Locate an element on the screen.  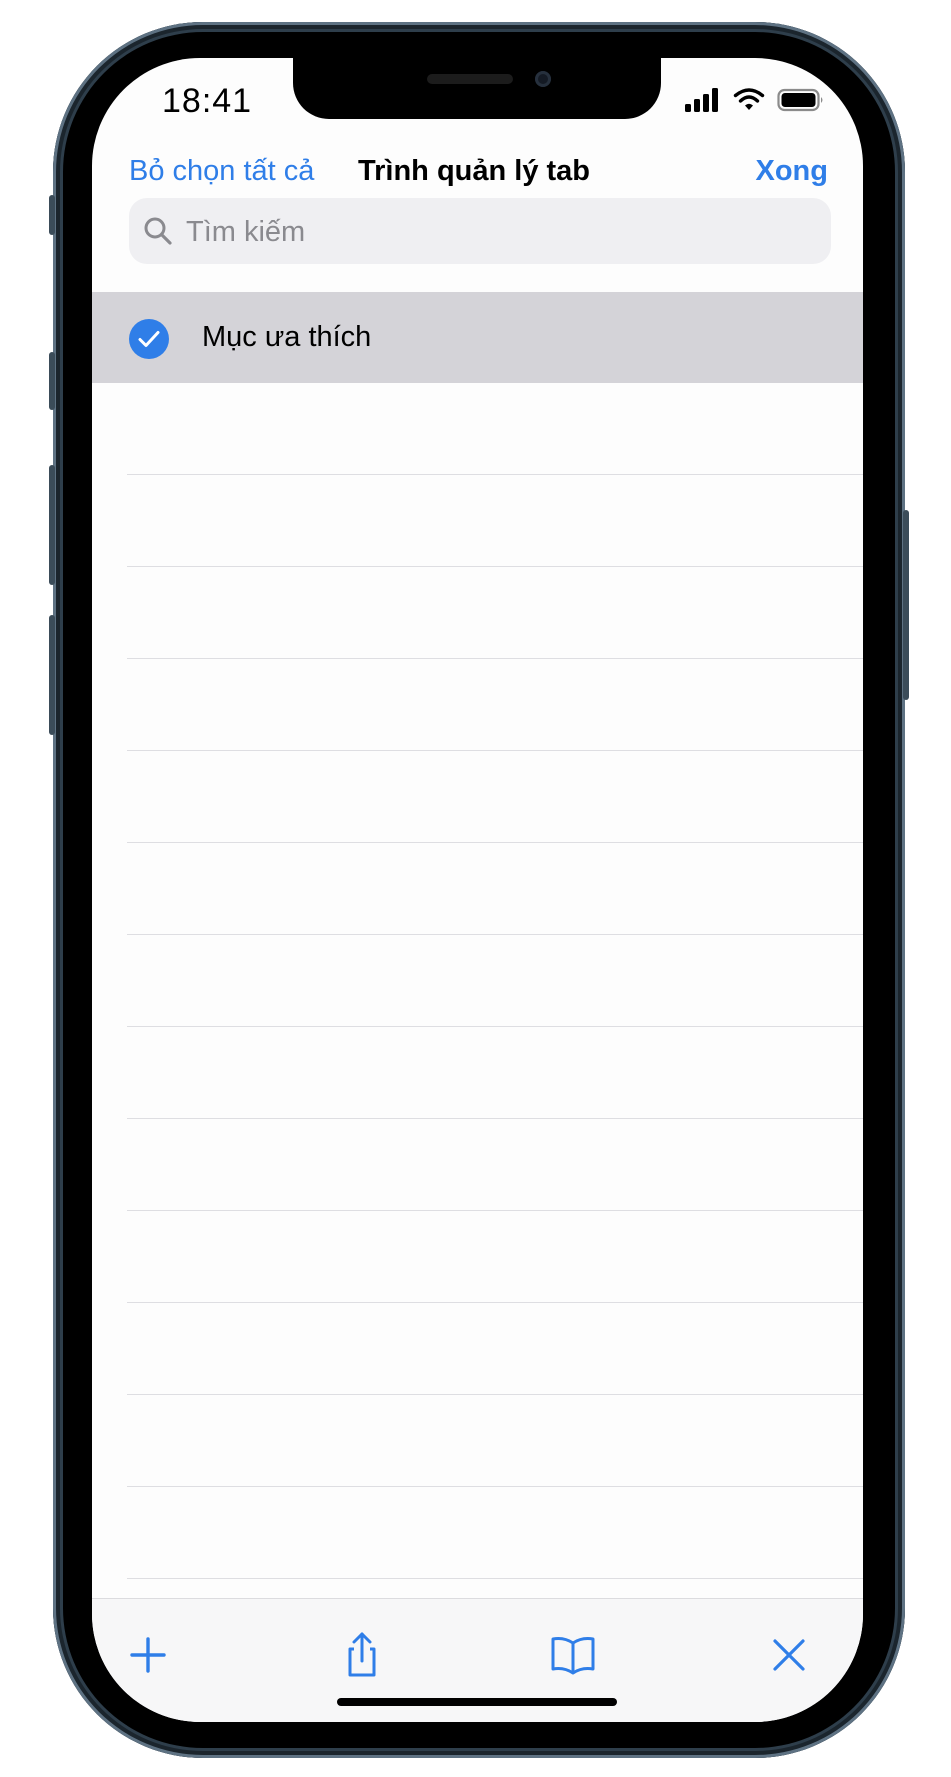
home-indicator is located at coordinates (477, 1702).